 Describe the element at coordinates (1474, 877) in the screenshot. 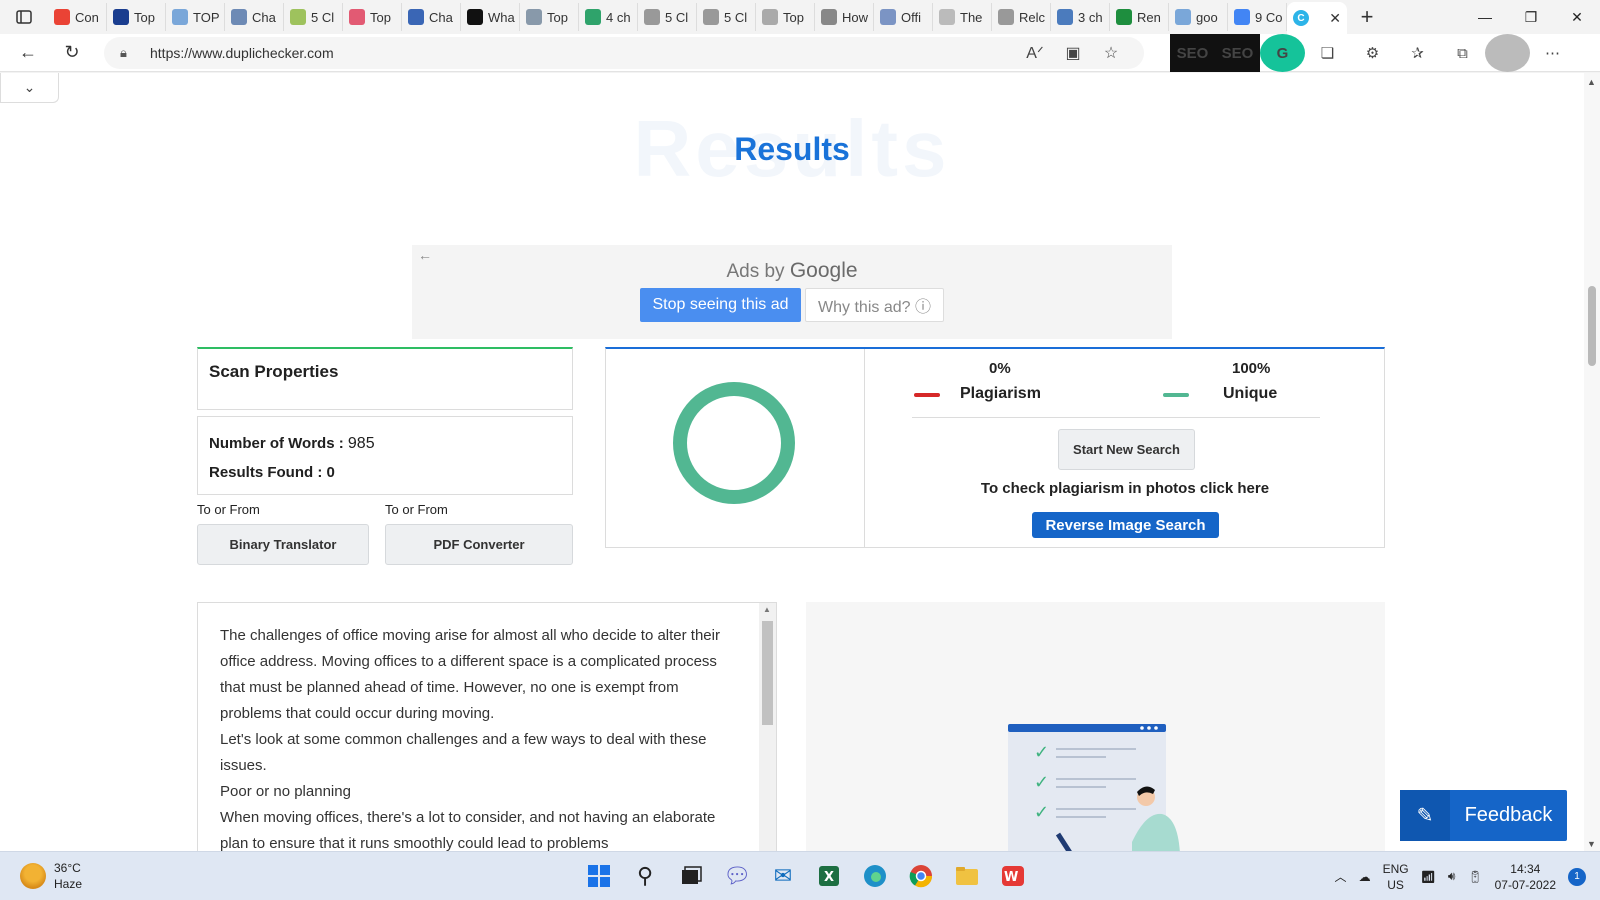

I see `battery-icon: 🔋︎` at that location.